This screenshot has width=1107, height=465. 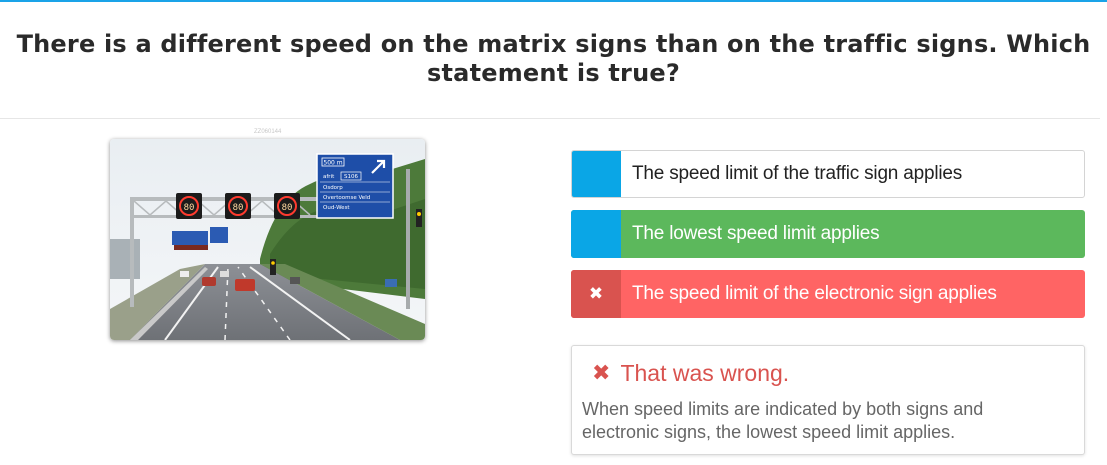 What do you see at coordinates (268, 132) in the screenshot?
I see `image-id-watermark: ZZ060144` at bounding box center [268, 132].